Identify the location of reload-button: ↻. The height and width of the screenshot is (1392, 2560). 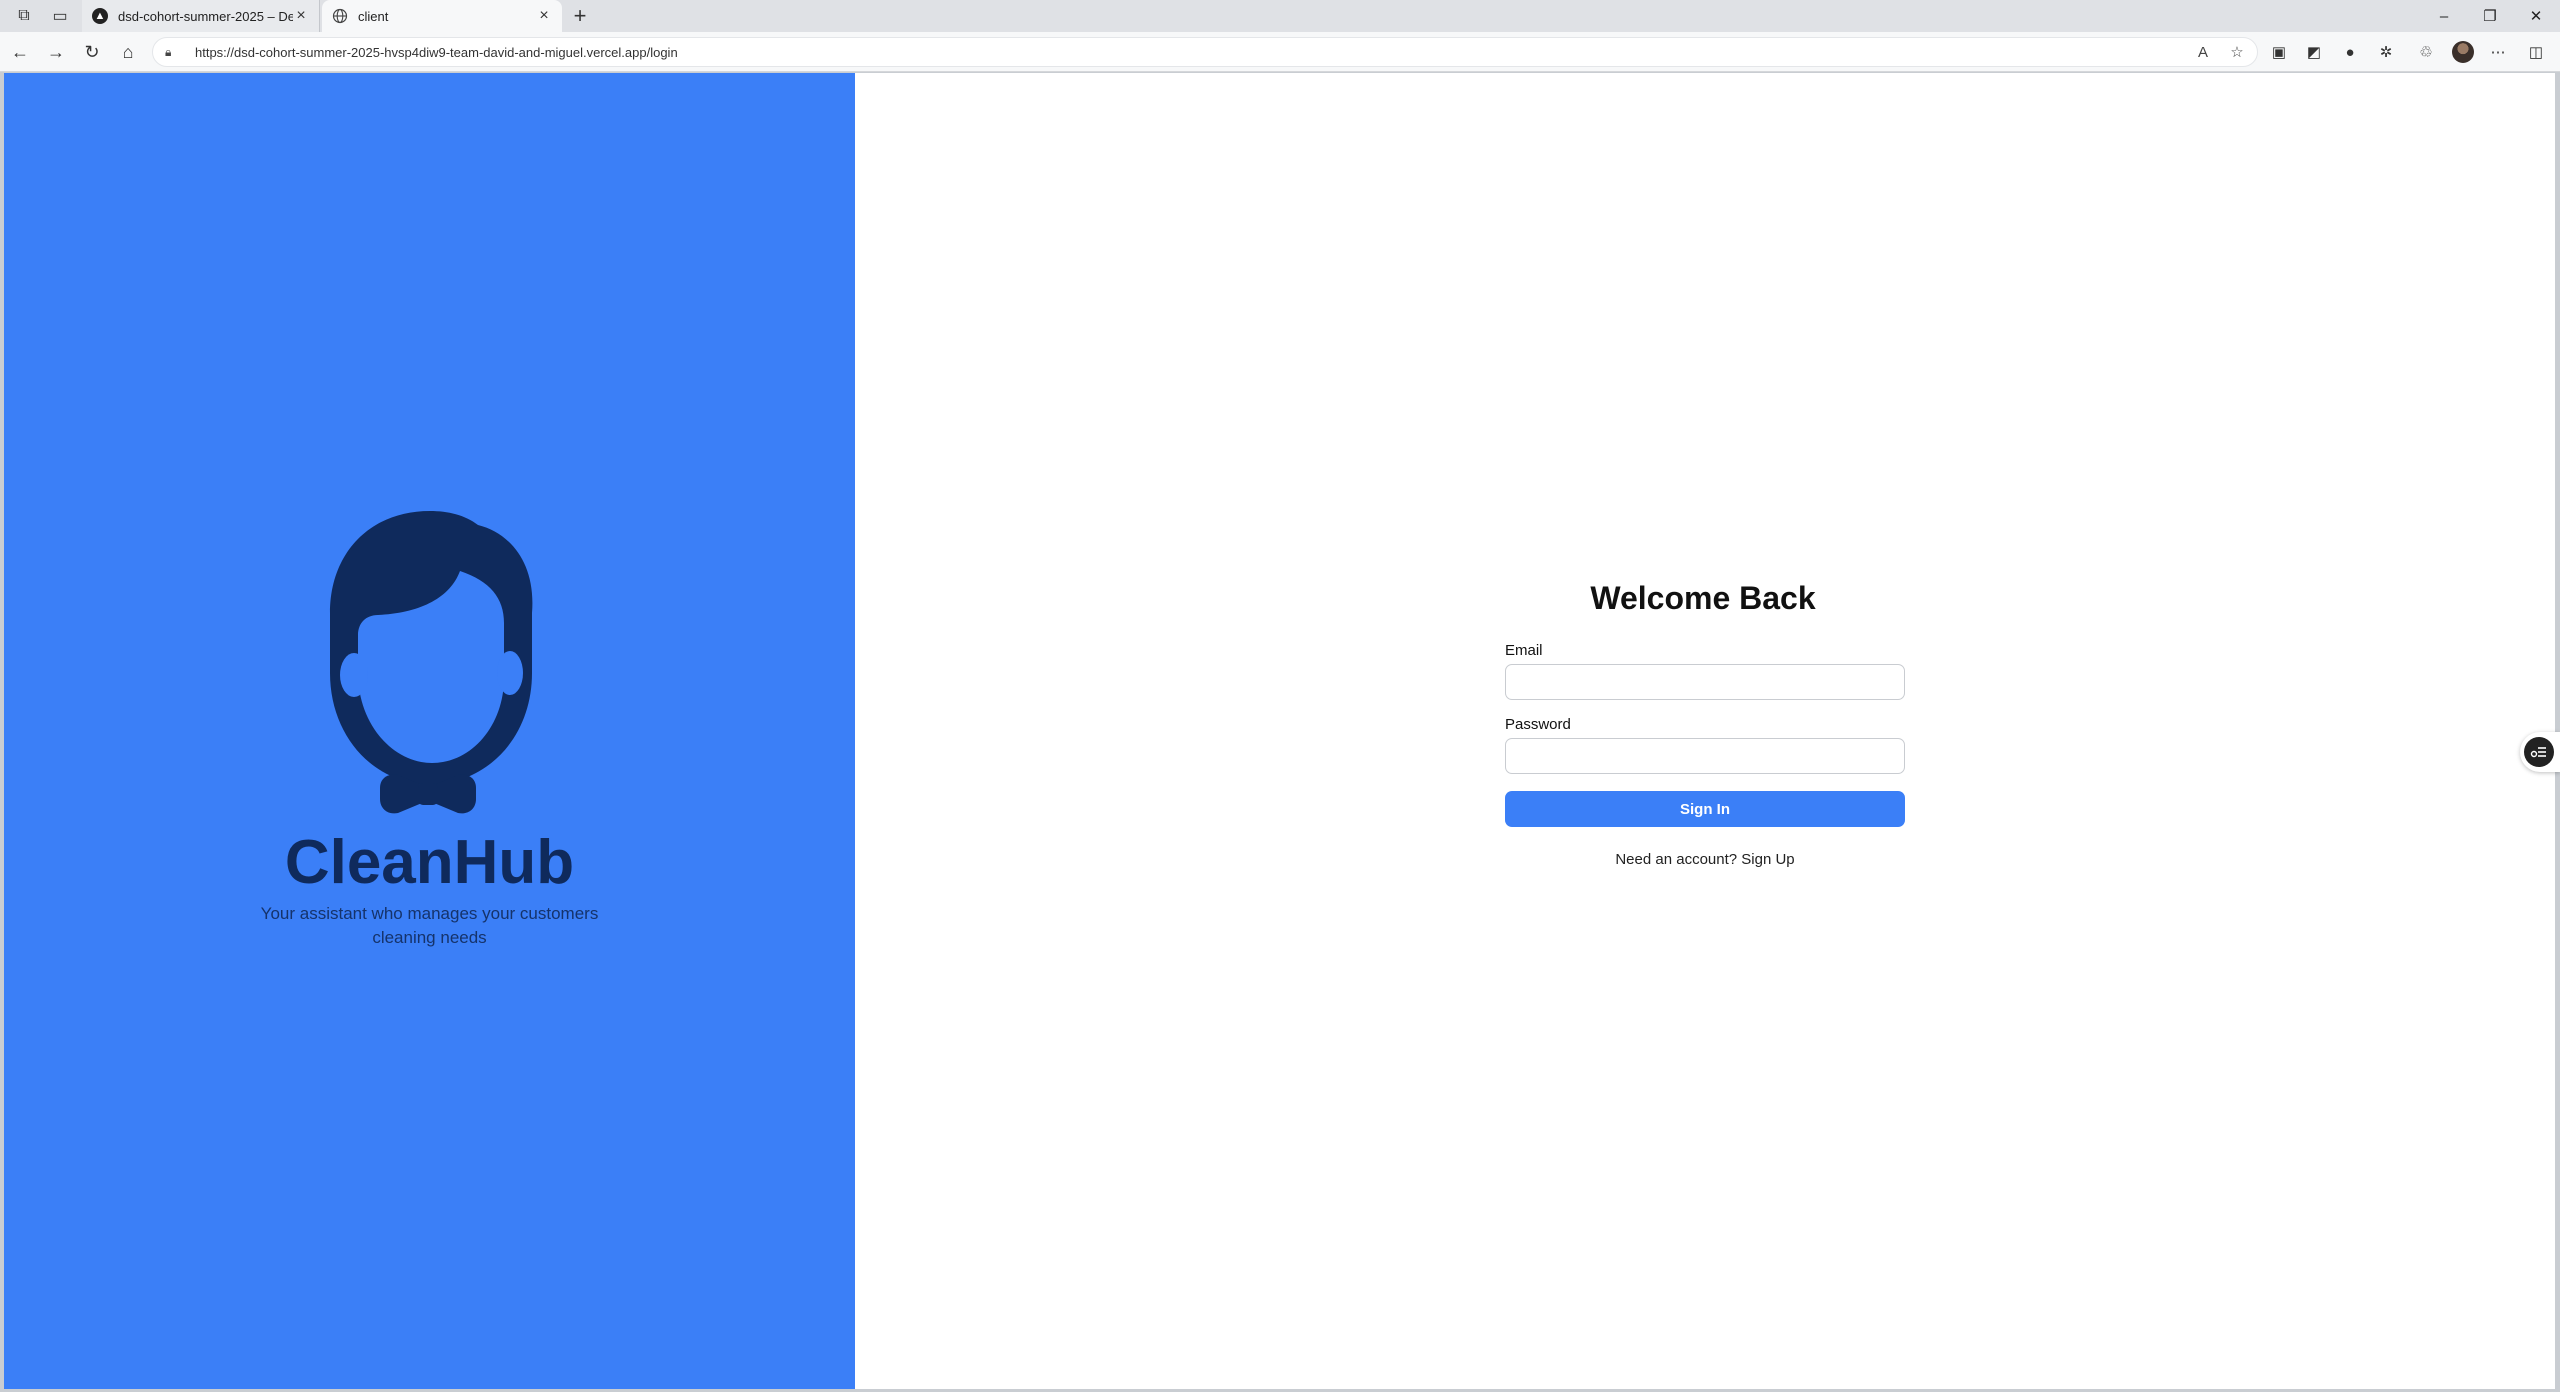
(92, 52).